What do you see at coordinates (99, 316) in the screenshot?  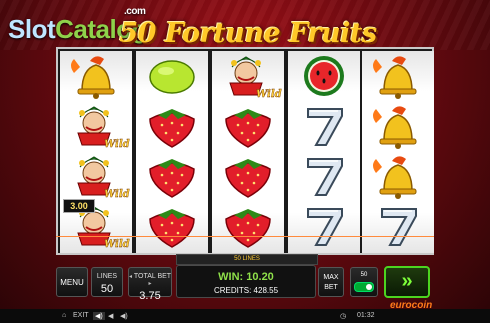 I see `sound-on-icon: ◀)` at bounding box center [99, 316].